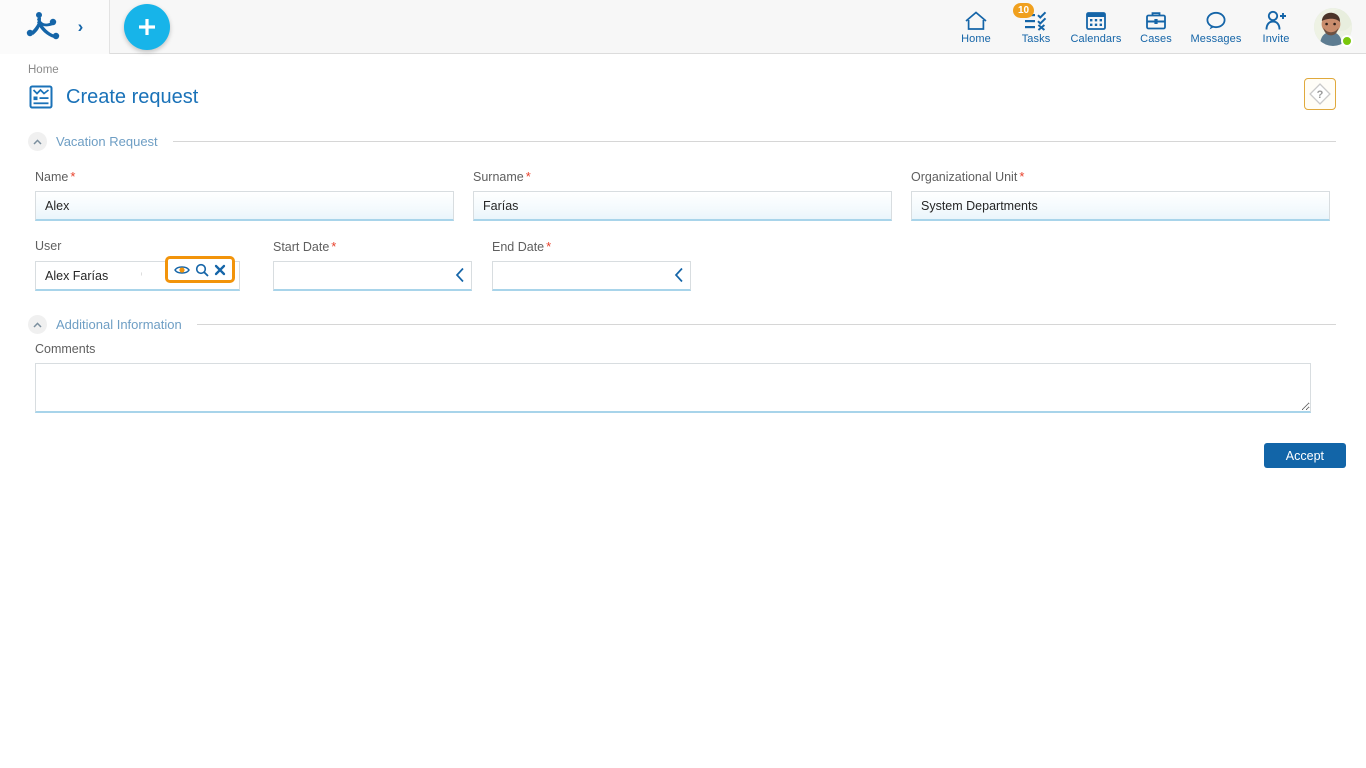  I want to click on help-button: ?, so click(1320, 94).